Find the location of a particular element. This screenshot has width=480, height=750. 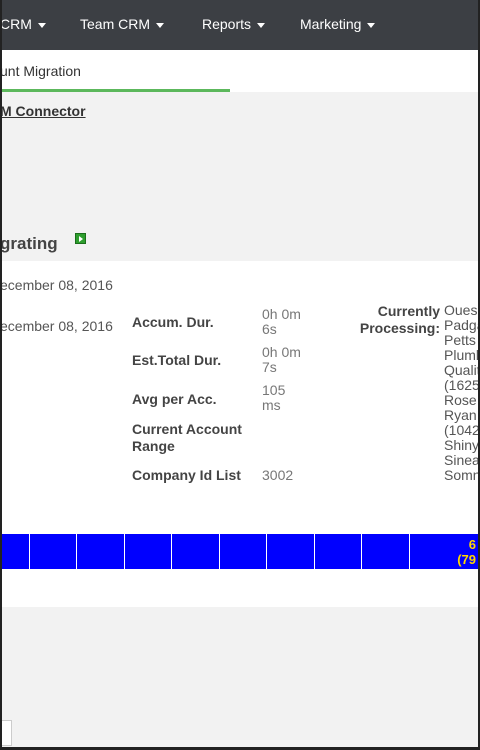

window-left-edge is located at coordinates (1, 375).